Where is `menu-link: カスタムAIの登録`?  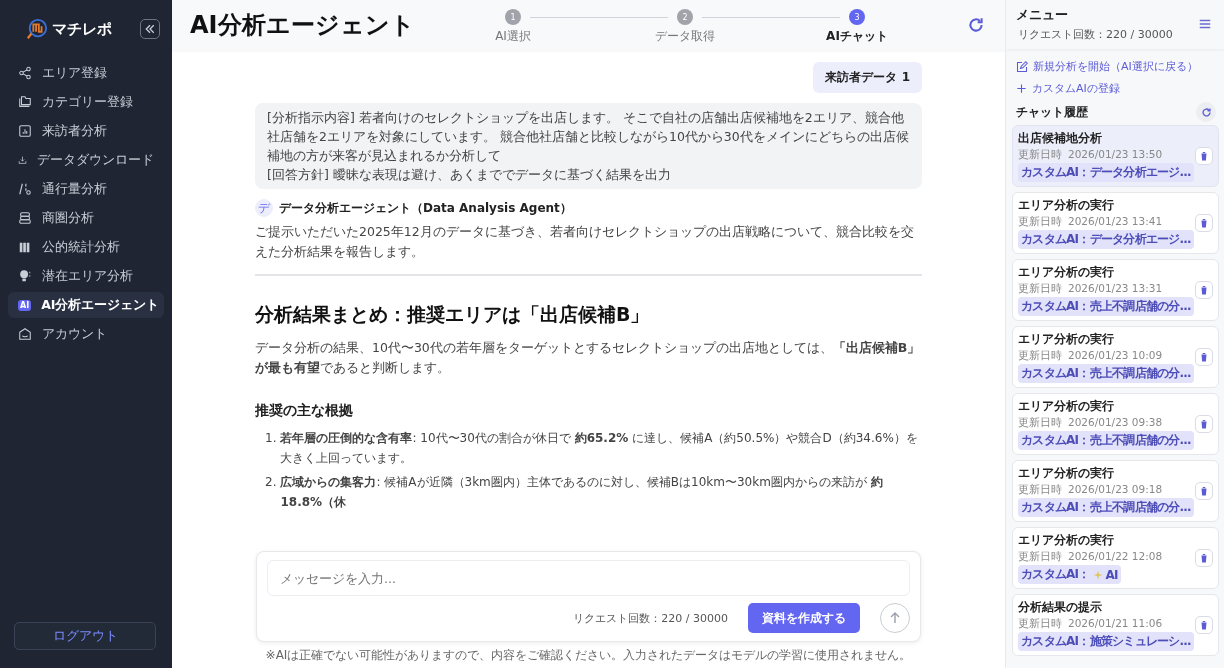 menu-link: カスタムAIの登録 is located at coordinates (1117, 88).